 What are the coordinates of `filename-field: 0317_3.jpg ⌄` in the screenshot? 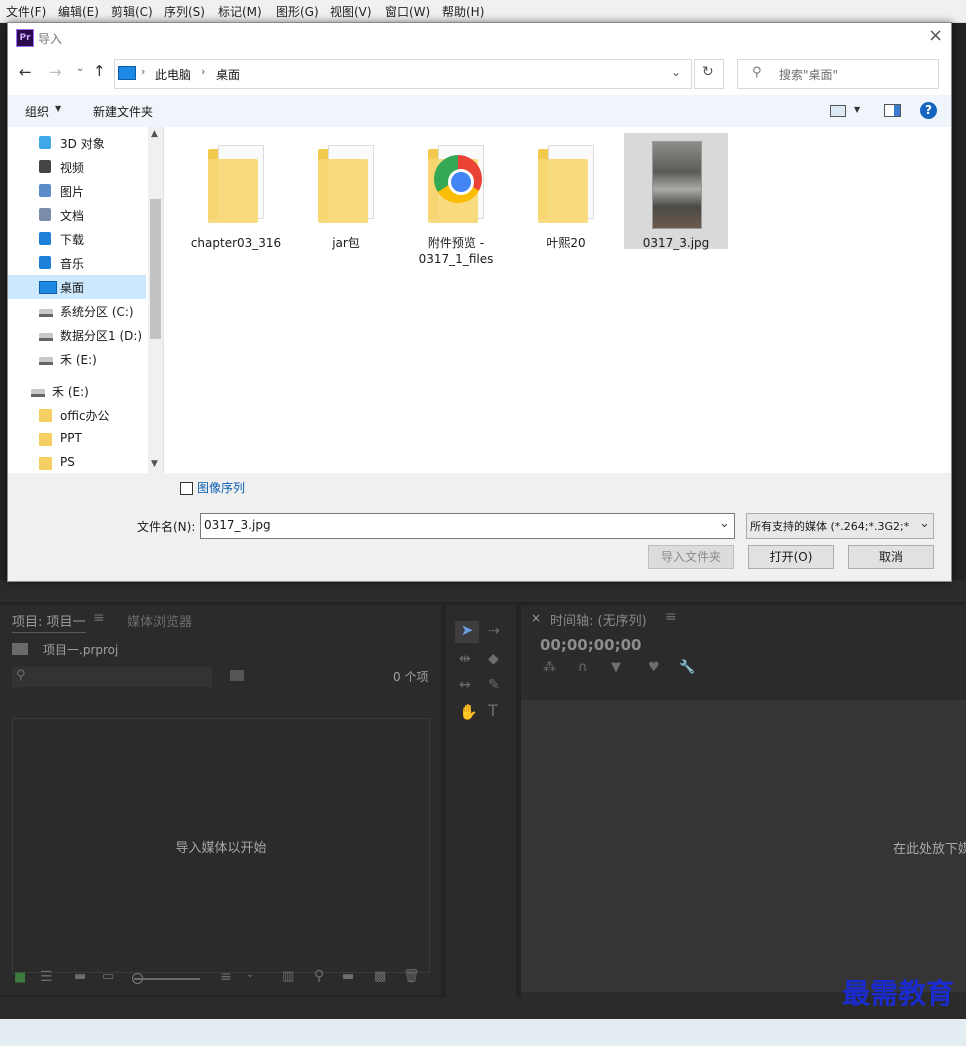 It's located at (467, 526).